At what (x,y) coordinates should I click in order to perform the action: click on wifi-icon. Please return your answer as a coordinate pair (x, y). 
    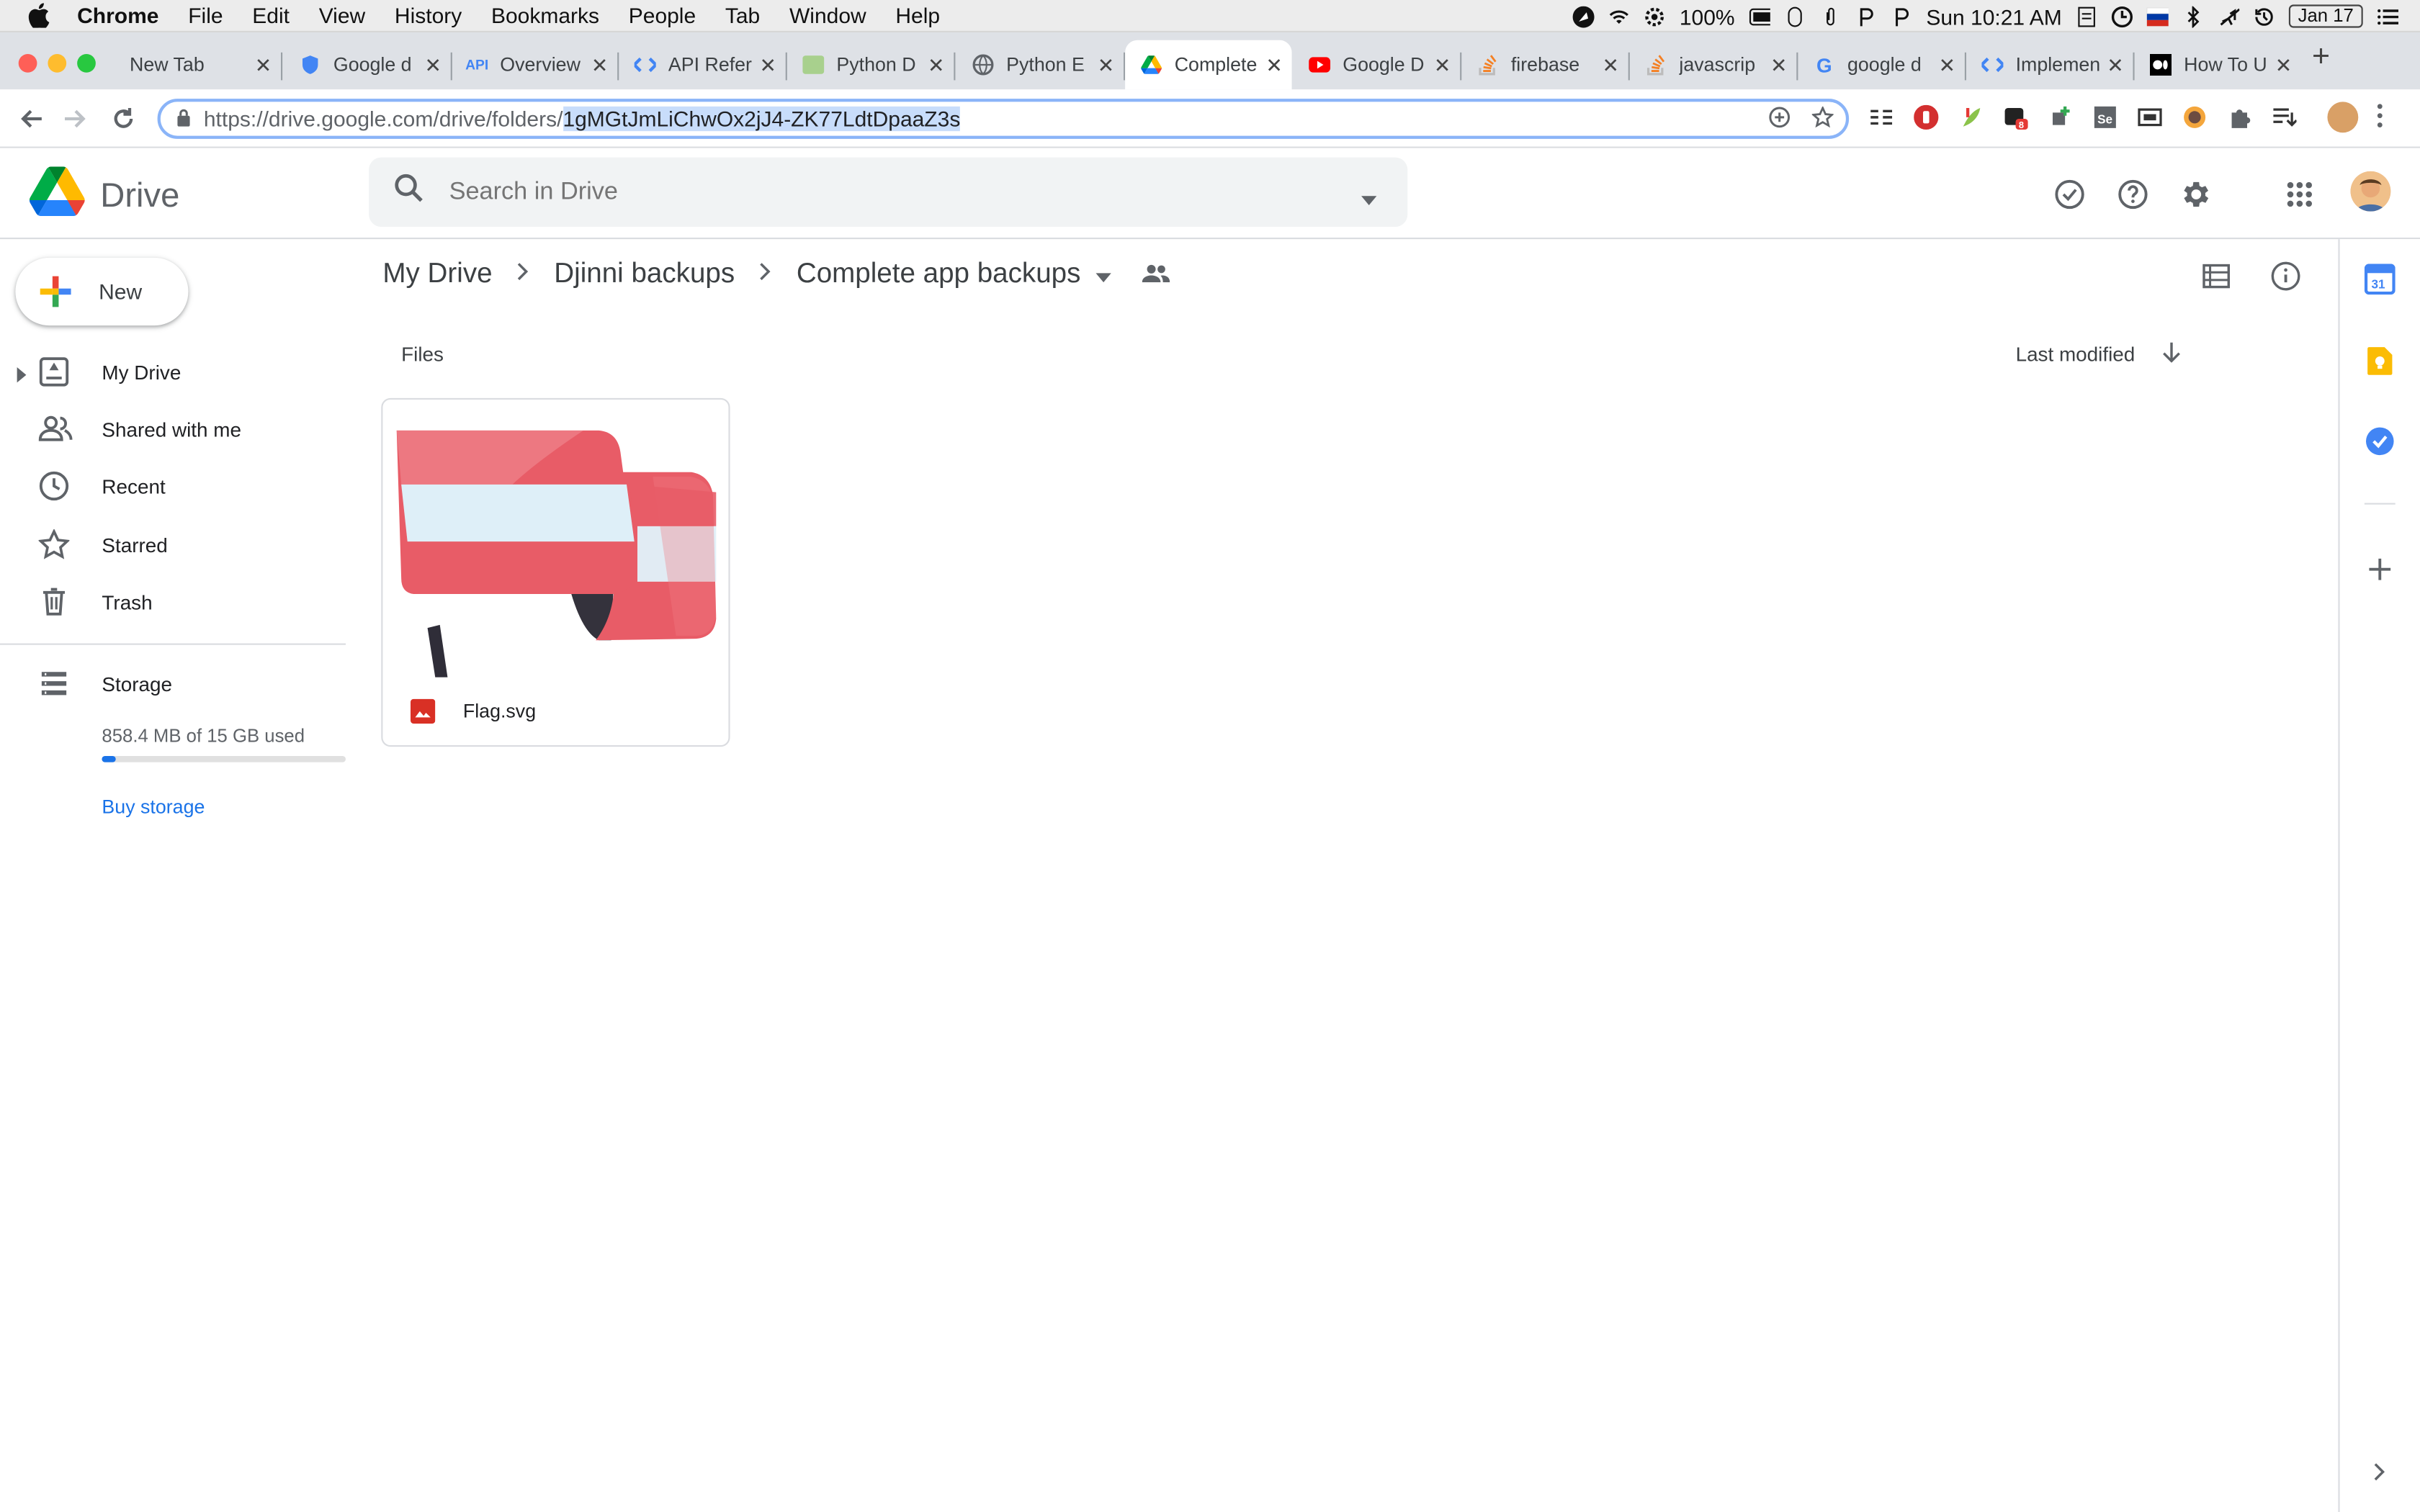
    Looking at the image, I should click on (1619, 16).